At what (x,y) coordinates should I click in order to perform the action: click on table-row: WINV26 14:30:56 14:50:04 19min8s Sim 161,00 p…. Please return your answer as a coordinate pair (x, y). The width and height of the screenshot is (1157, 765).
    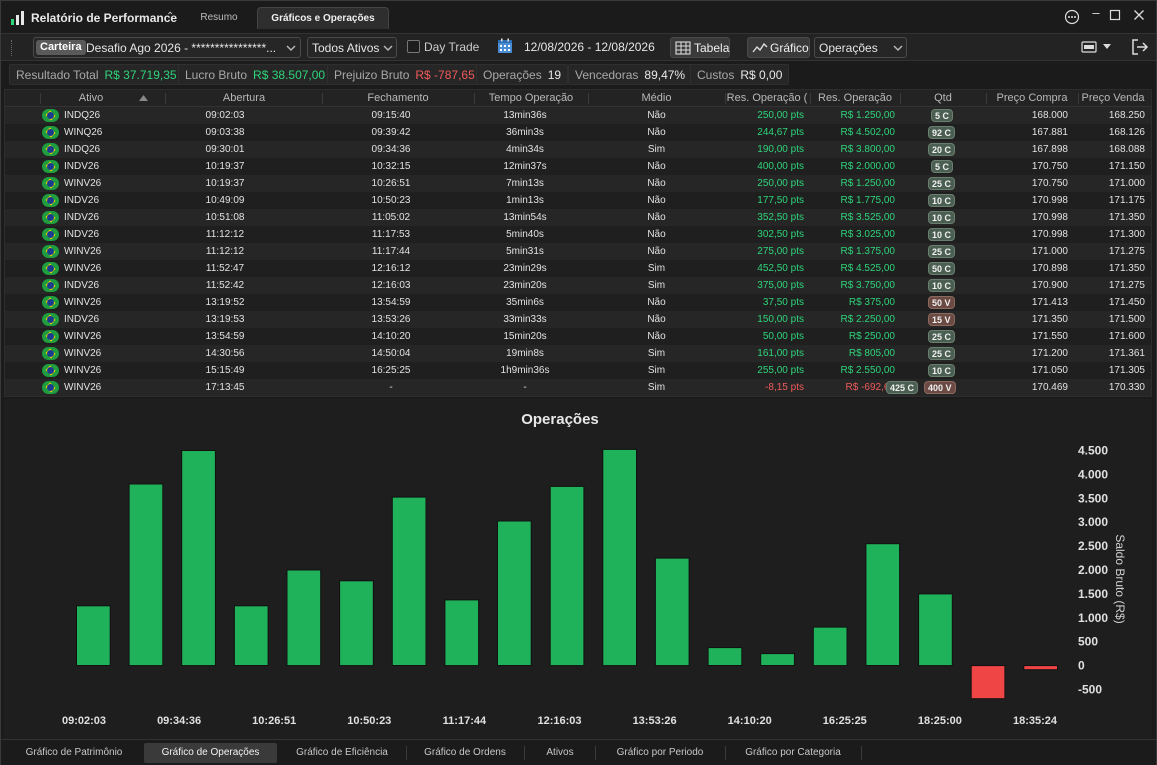
    Looking at the image, I should click on (578, 353).